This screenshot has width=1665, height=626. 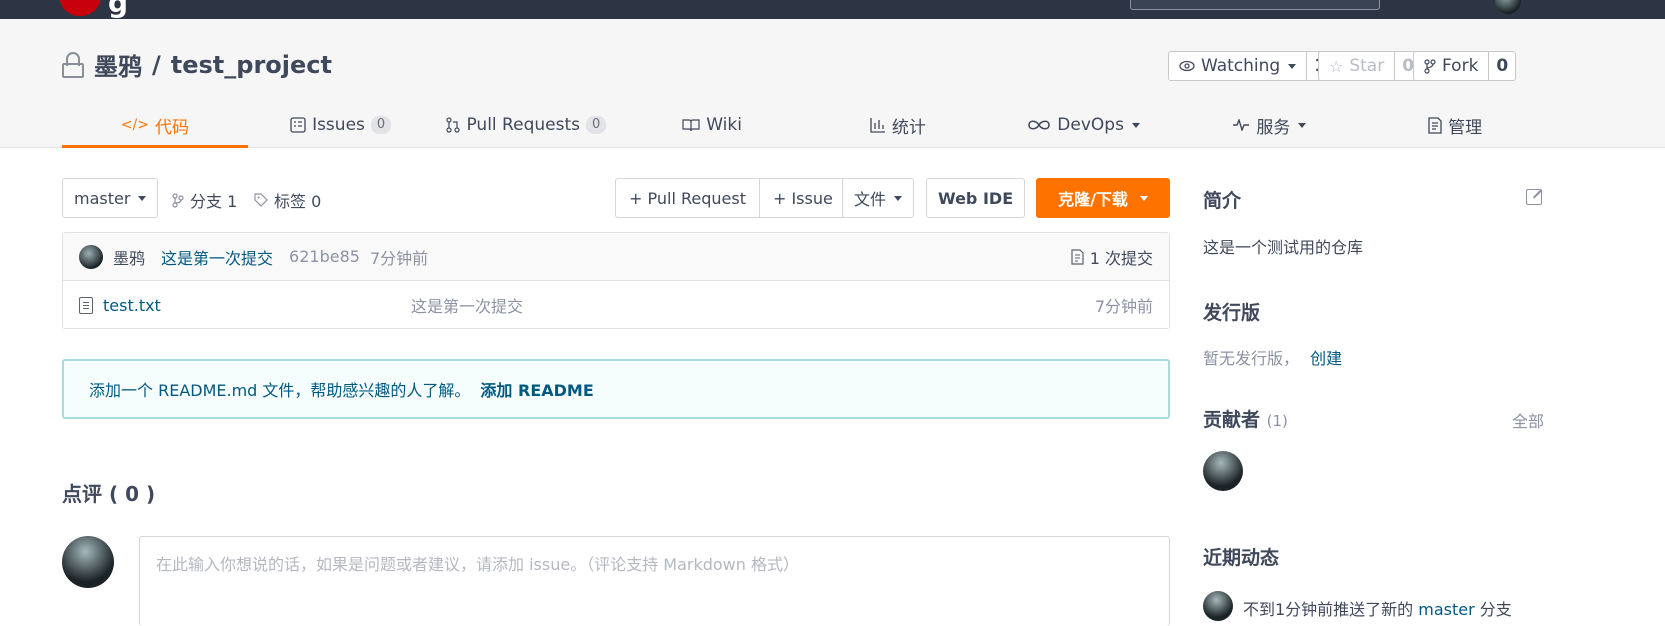 I want to click on watching-button: Watching, so click(x=1238, y=66).